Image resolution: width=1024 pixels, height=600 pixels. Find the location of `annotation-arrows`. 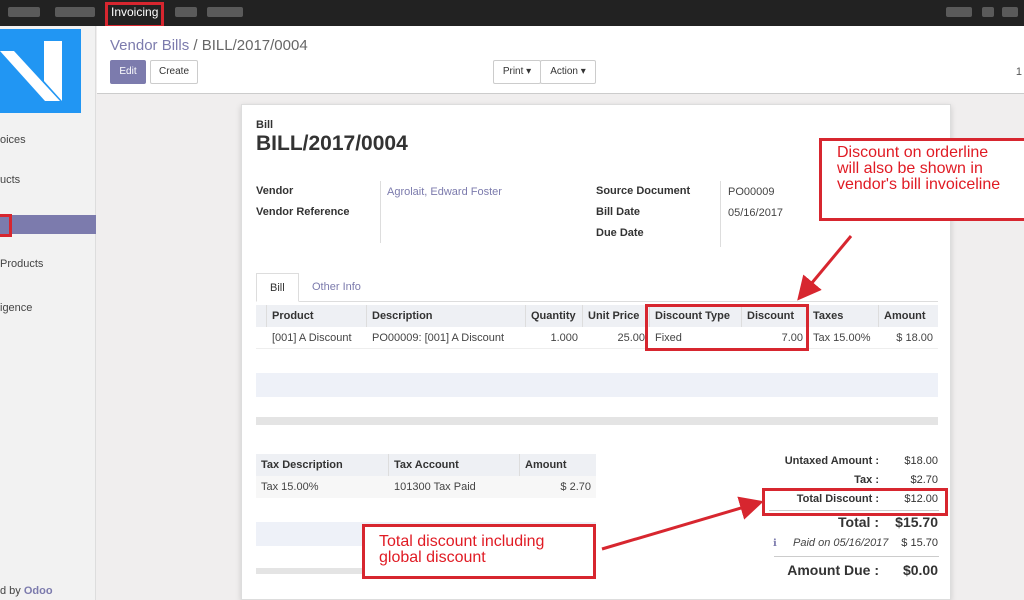

annotation-arrows is located at coordinates (727, 393).